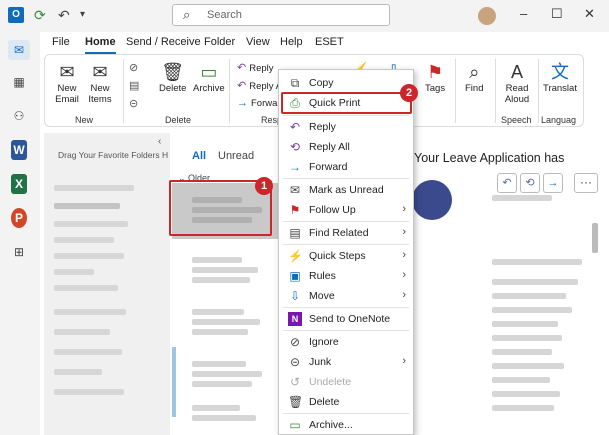 This screenshot has height=435, width=609. I want to click on tab-folder: Folder, so click(219, 42).